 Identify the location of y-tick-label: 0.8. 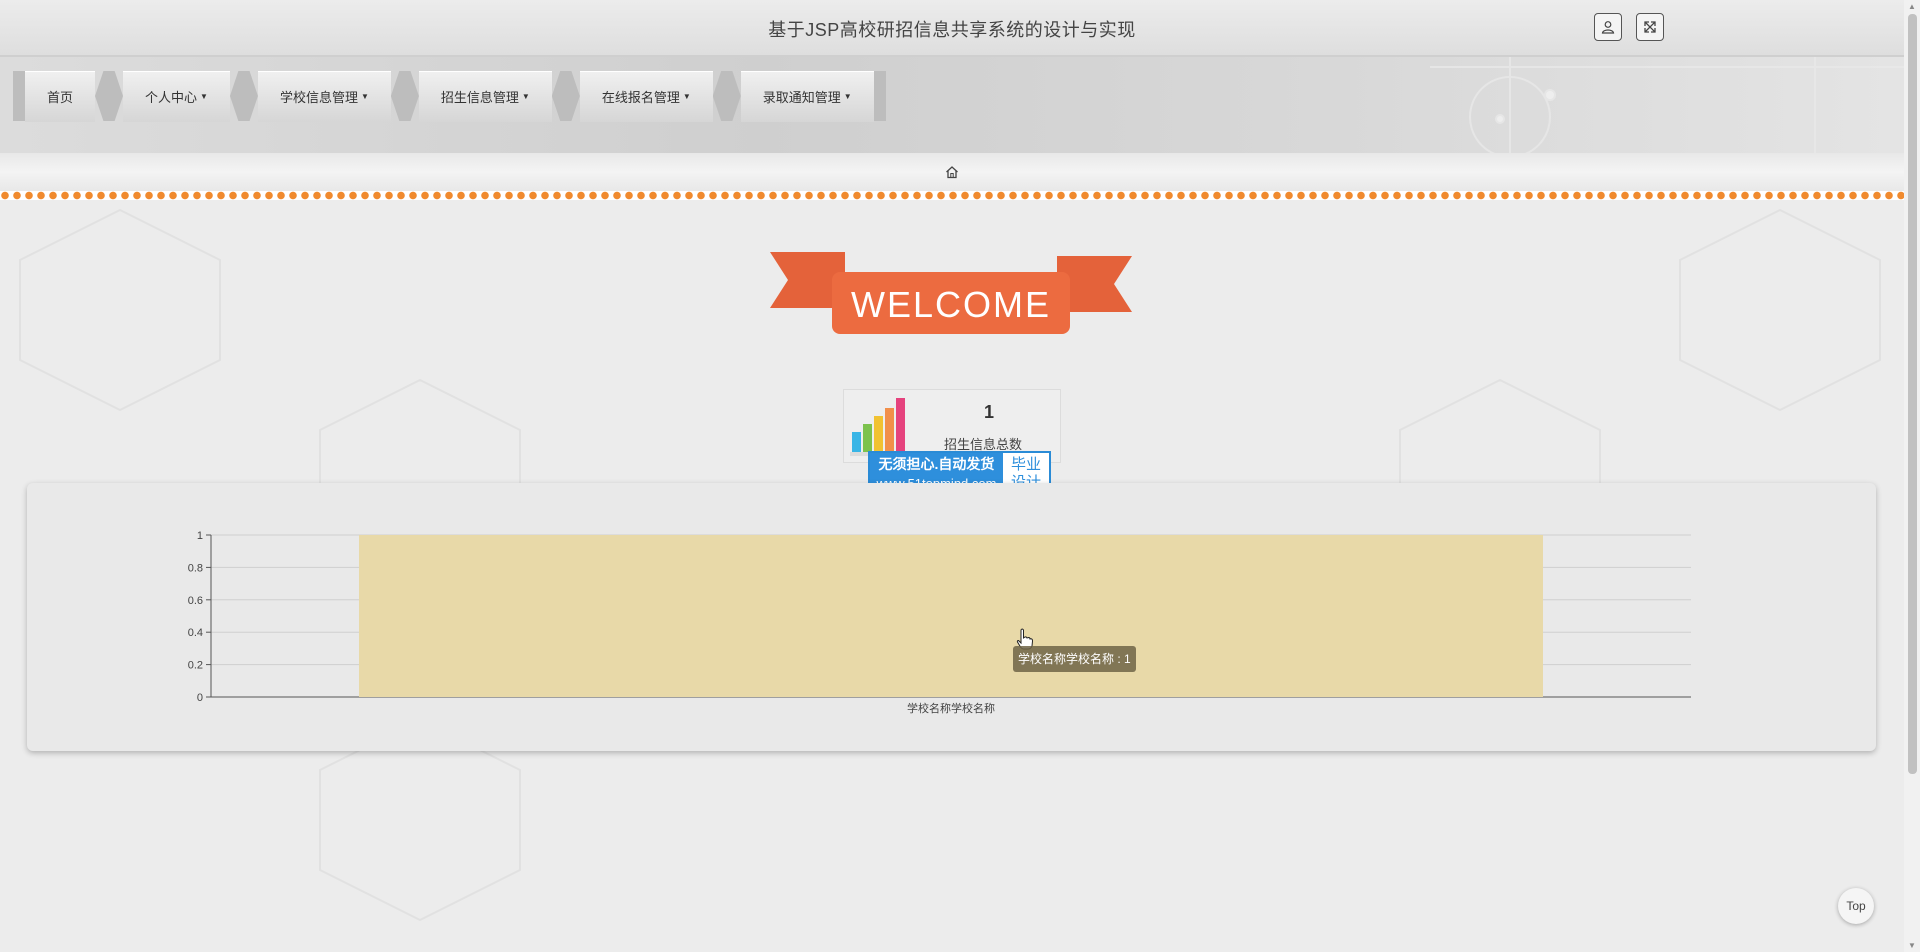
(195, 568).